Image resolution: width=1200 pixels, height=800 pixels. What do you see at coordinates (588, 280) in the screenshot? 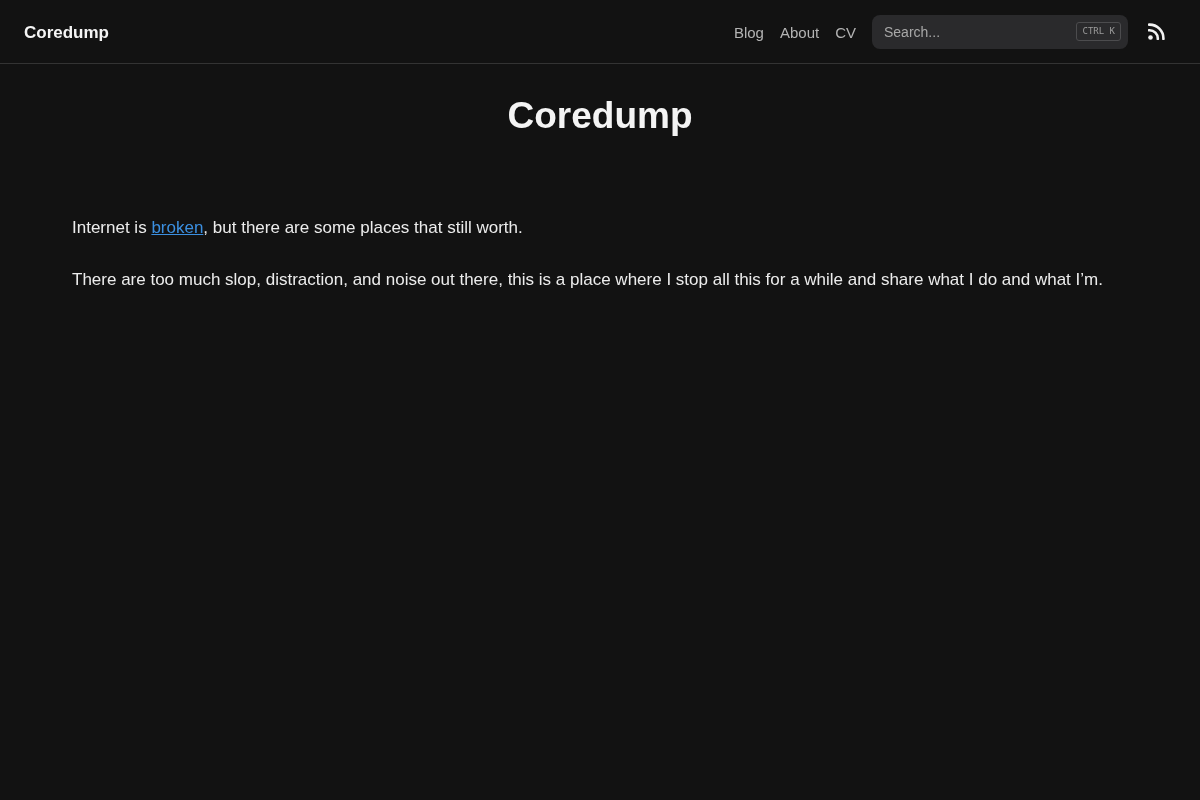
I see `paragraph: There are too much slop, distraction, and noise out there, this is a place where I stop all this for a while and share what I do and what I’m.` at bounding box center [588, 280].